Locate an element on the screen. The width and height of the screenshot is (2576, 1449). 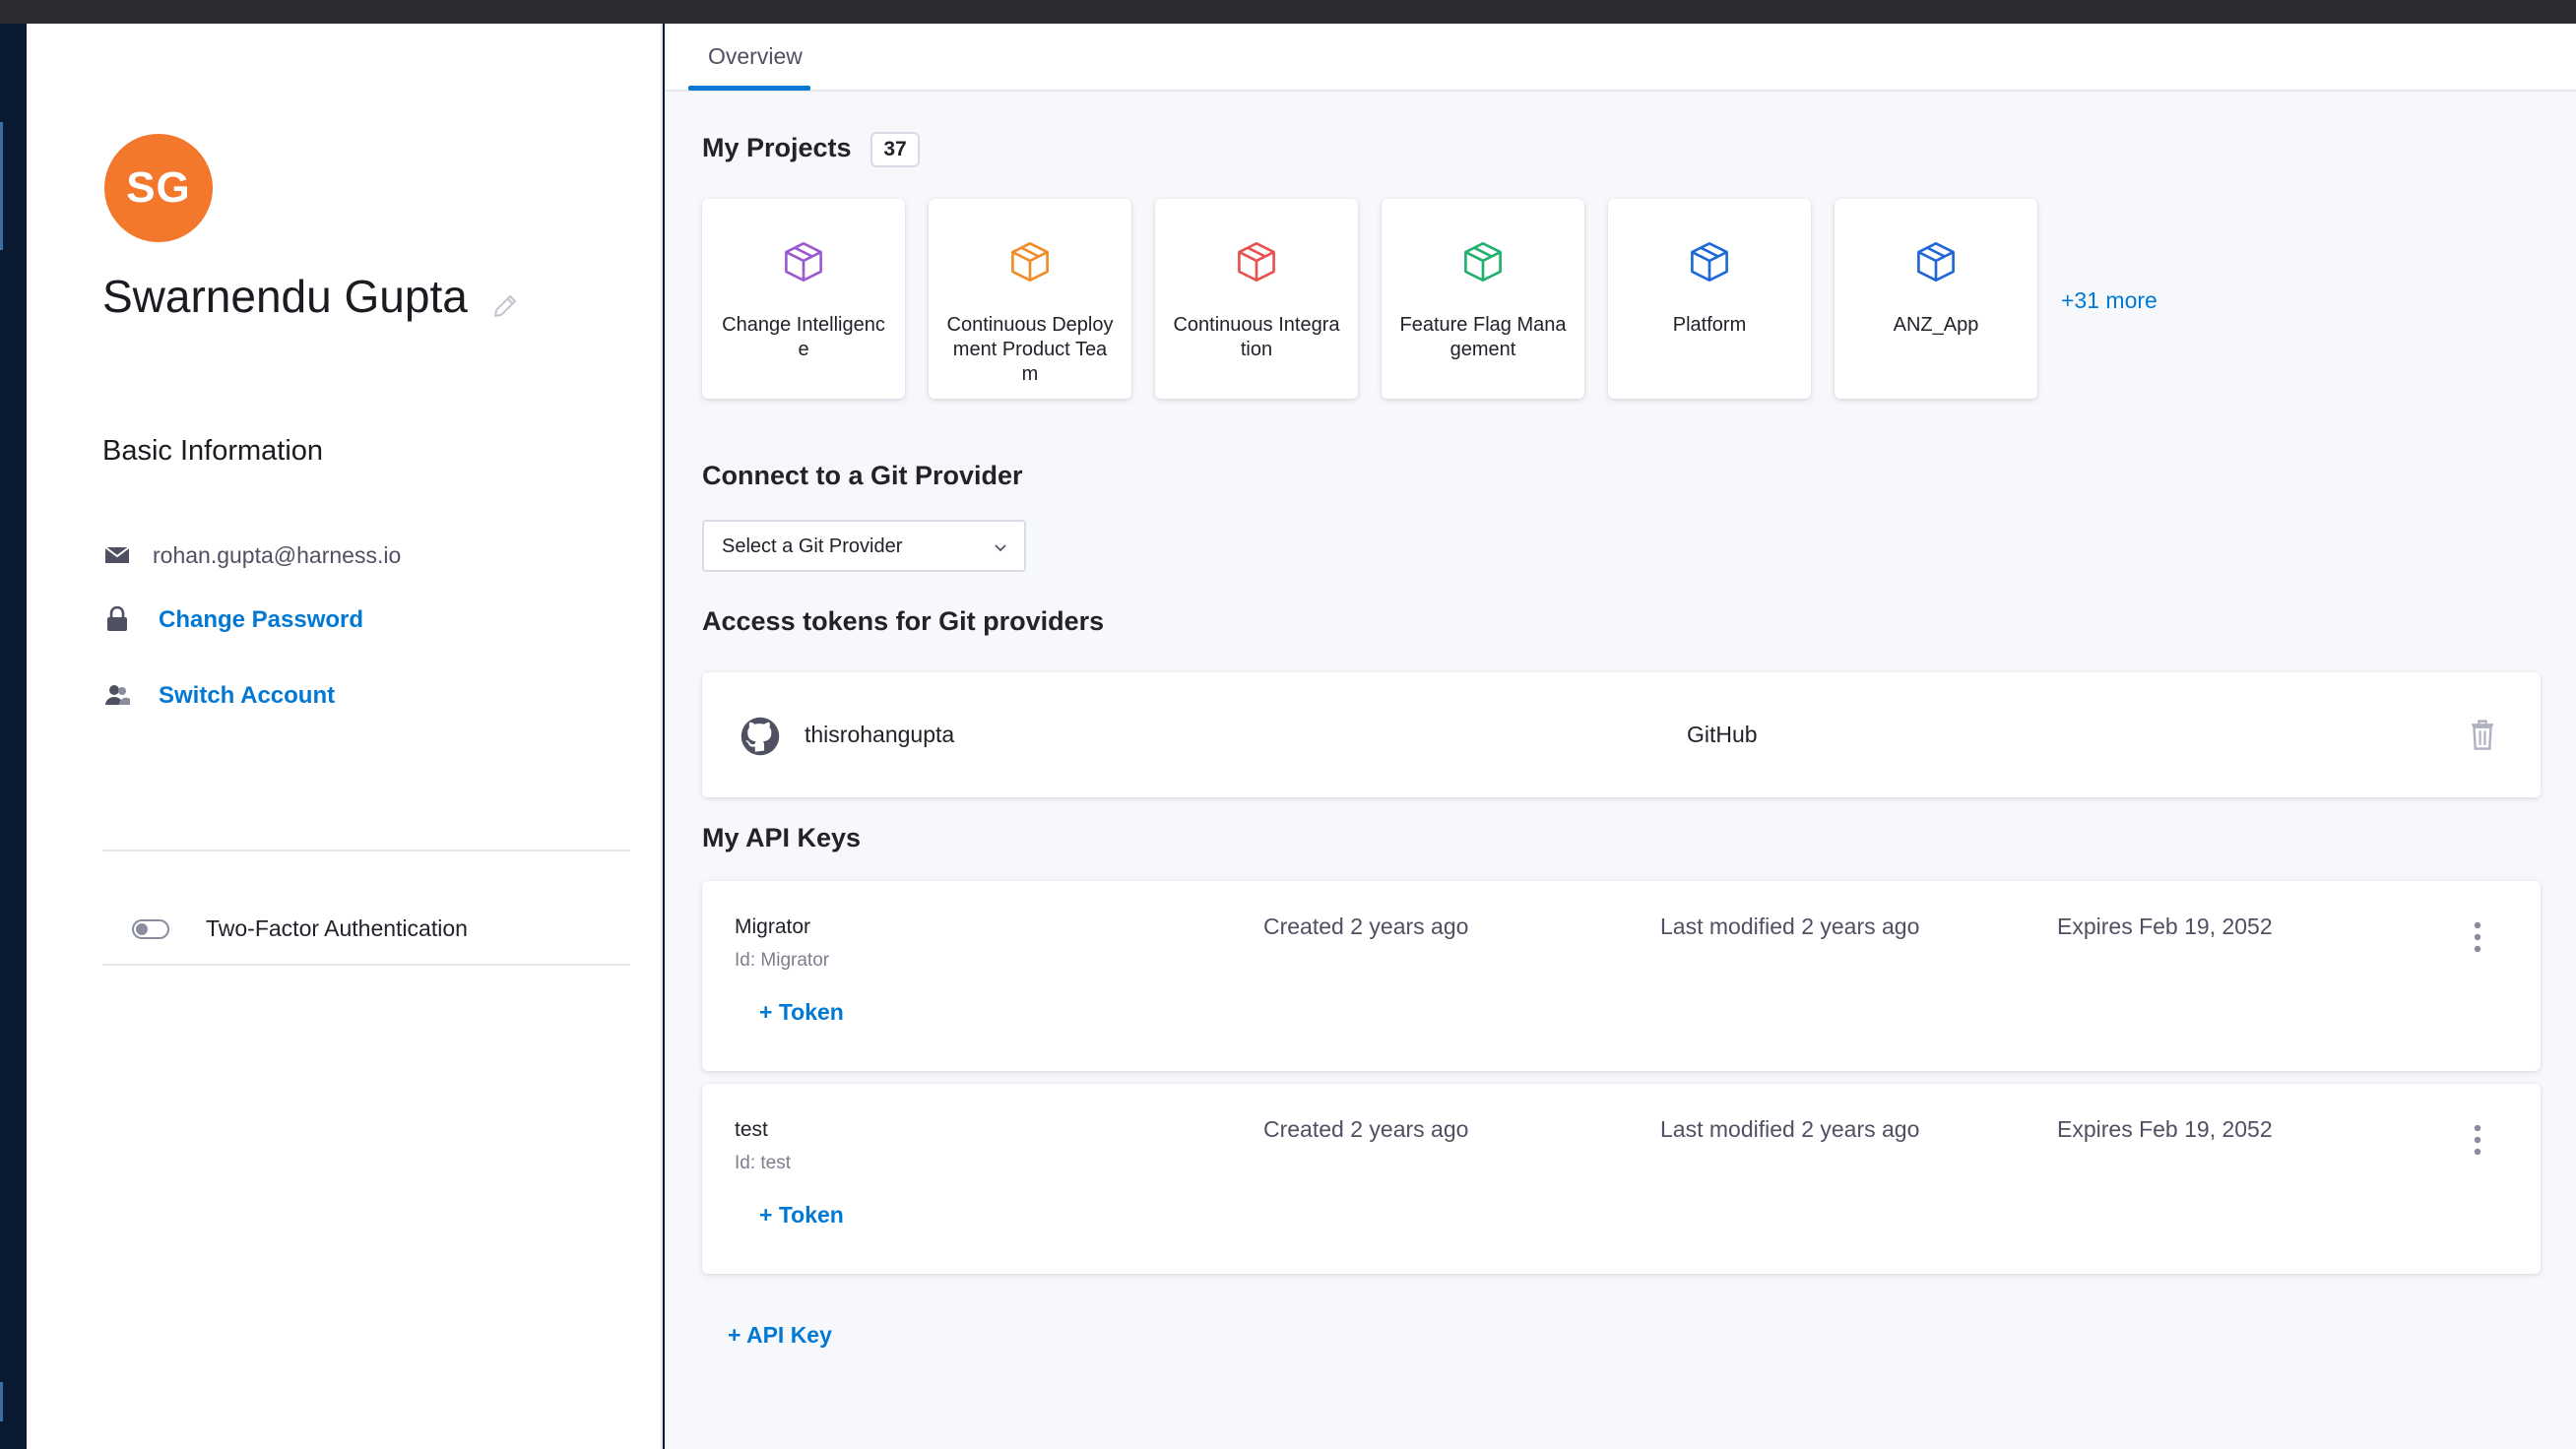
change-password-row is located at coordinates (117, 619).